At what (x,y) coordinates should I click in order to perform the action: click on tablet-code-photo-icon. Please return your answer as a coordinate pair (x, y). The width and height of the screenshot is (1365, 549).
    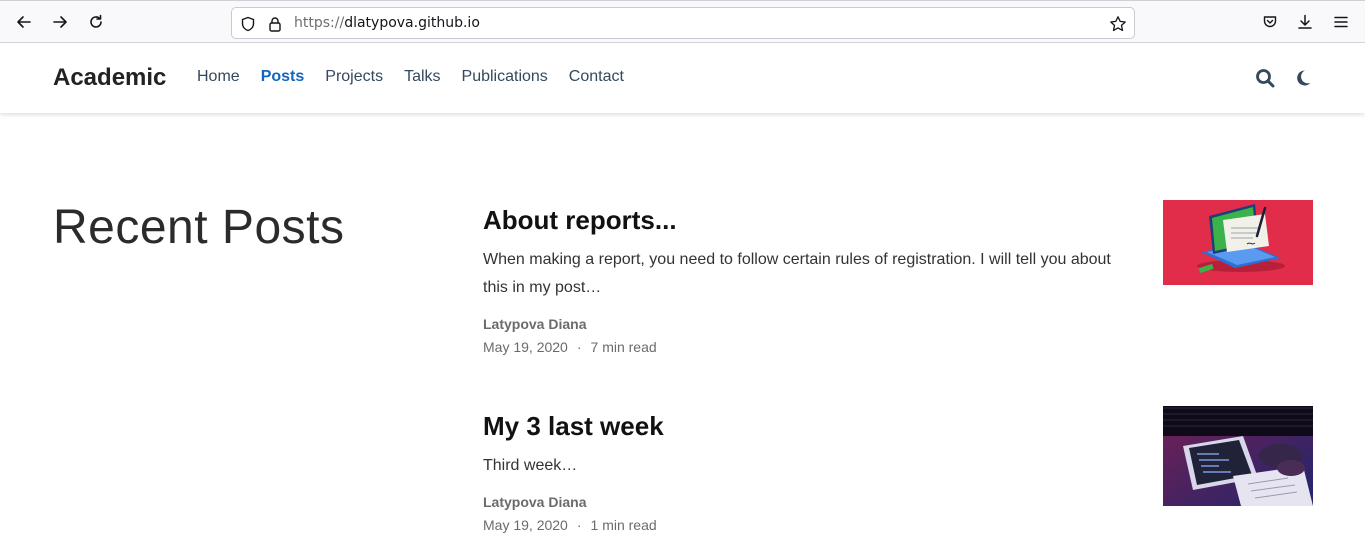
    Looking at the image, I should click on (1238, 456).